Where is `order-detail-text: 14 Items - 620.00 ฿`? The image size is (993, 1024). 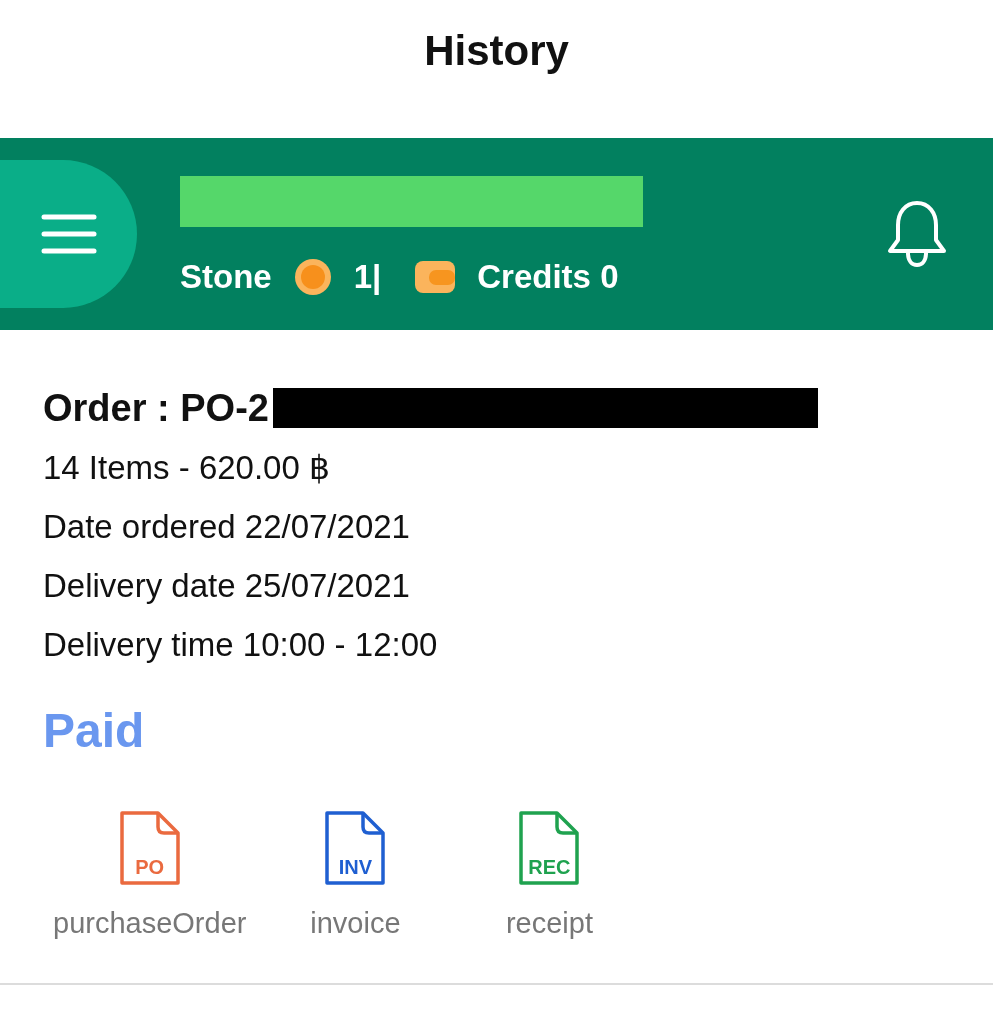 order-detail-text: 14 Items - 620.00 ฿ is located at coordinates (186, 468).